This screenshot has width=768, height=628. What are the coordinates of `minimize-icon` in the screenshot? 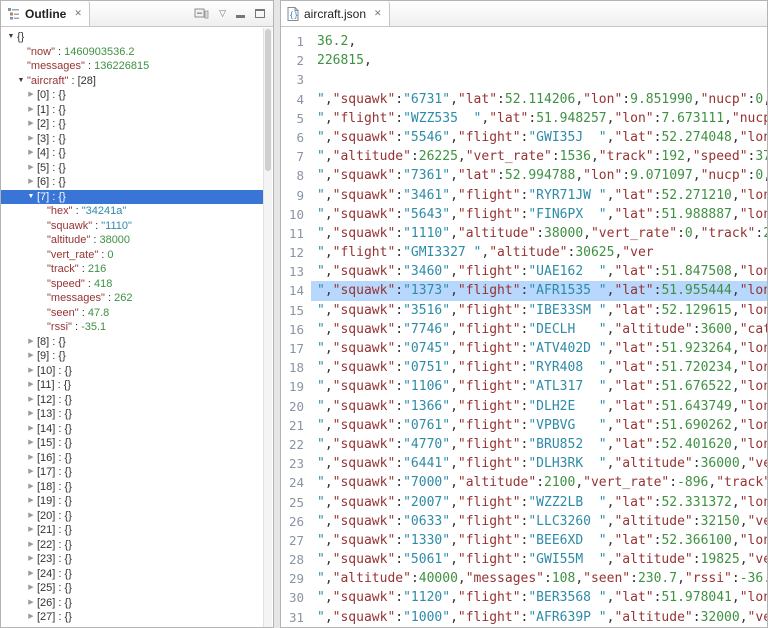 It's located at (240, 16).